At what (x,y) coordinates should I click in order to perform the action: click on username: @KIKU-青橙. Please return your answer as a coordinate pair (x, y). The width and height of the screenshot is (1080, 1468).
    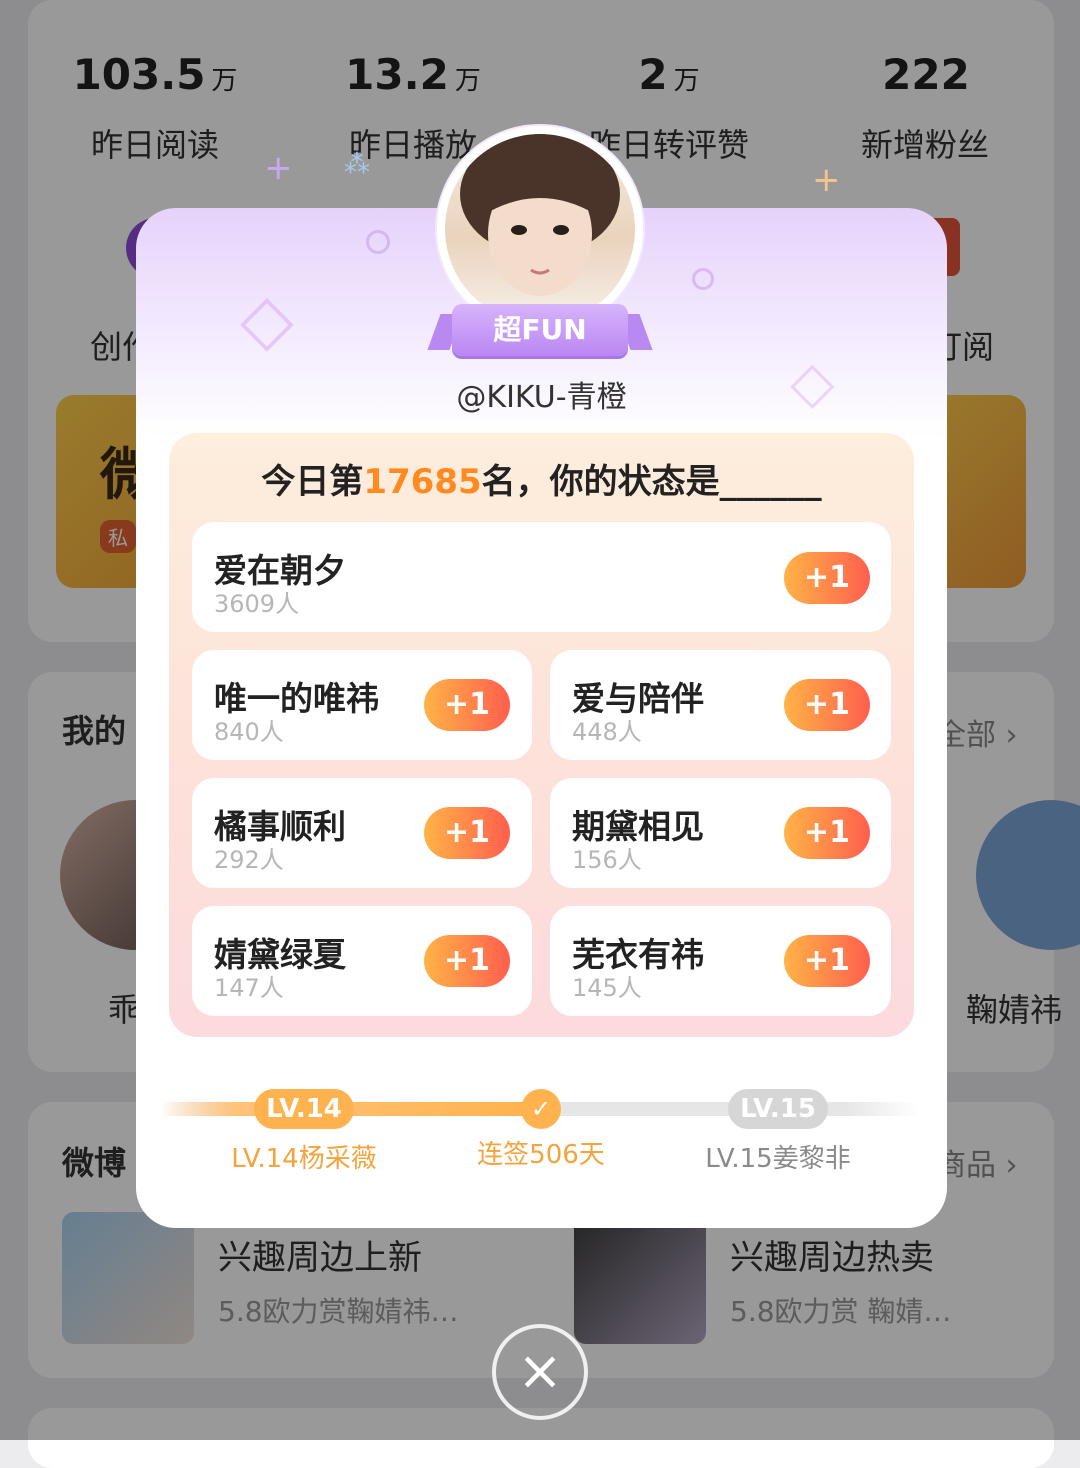
    Looking at the image, I should click on (541, 397).